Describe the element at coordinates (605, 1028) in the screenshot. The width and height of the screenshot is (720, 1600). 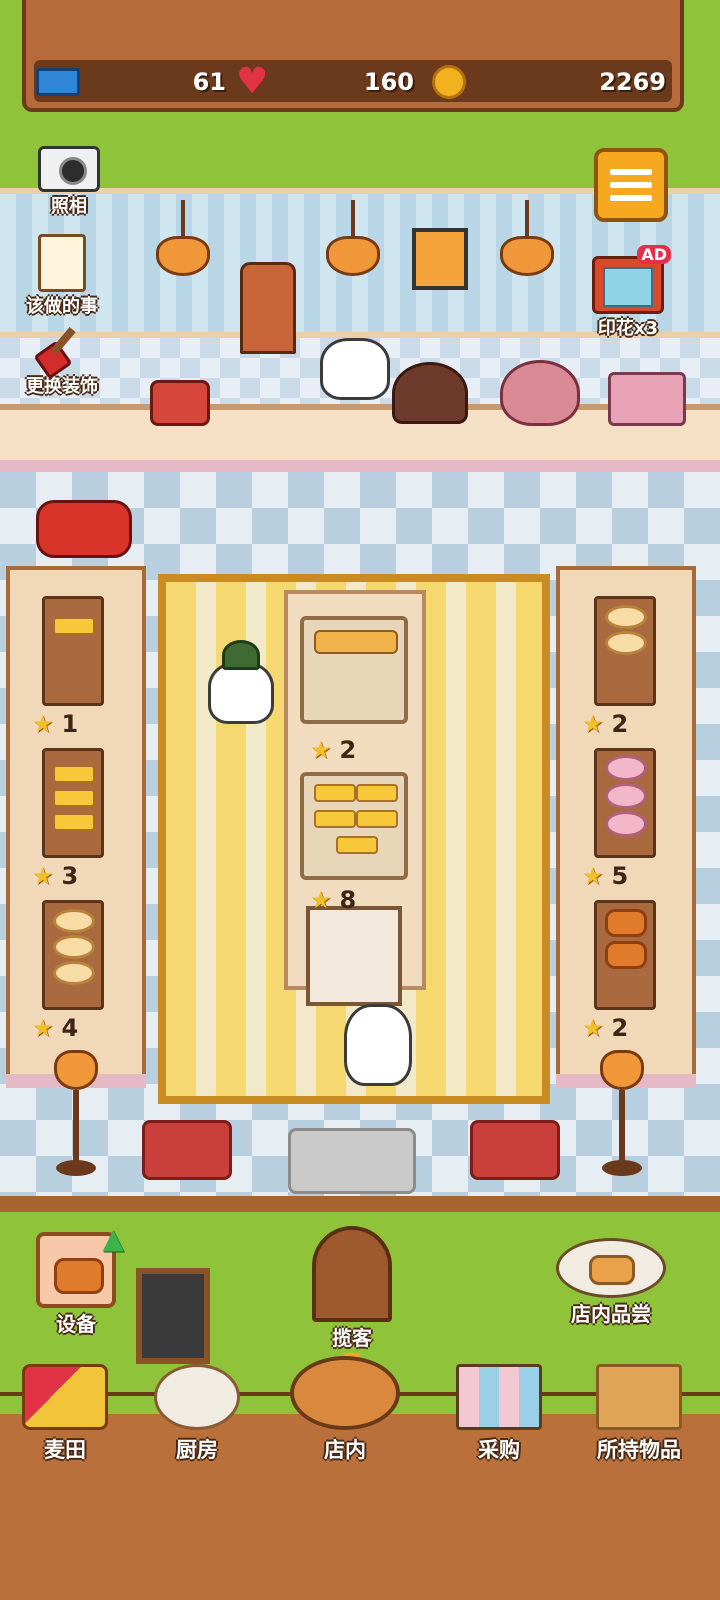
I see `right-rating-3: ★ 2` at that location.